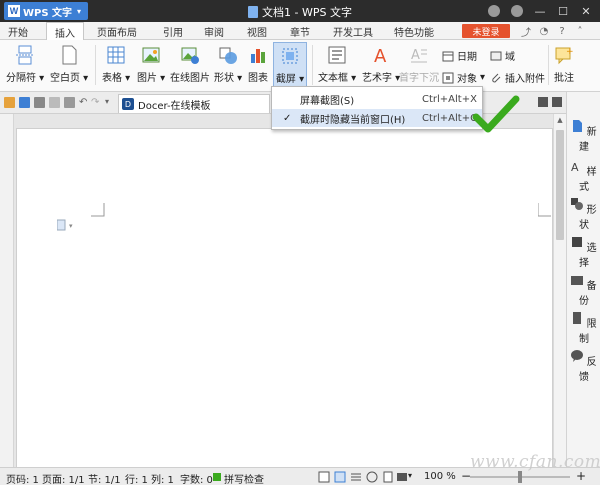  Describe the element at coordinates (136, 480) in the screenshot. I see `status-row: 行: 1` at that location.